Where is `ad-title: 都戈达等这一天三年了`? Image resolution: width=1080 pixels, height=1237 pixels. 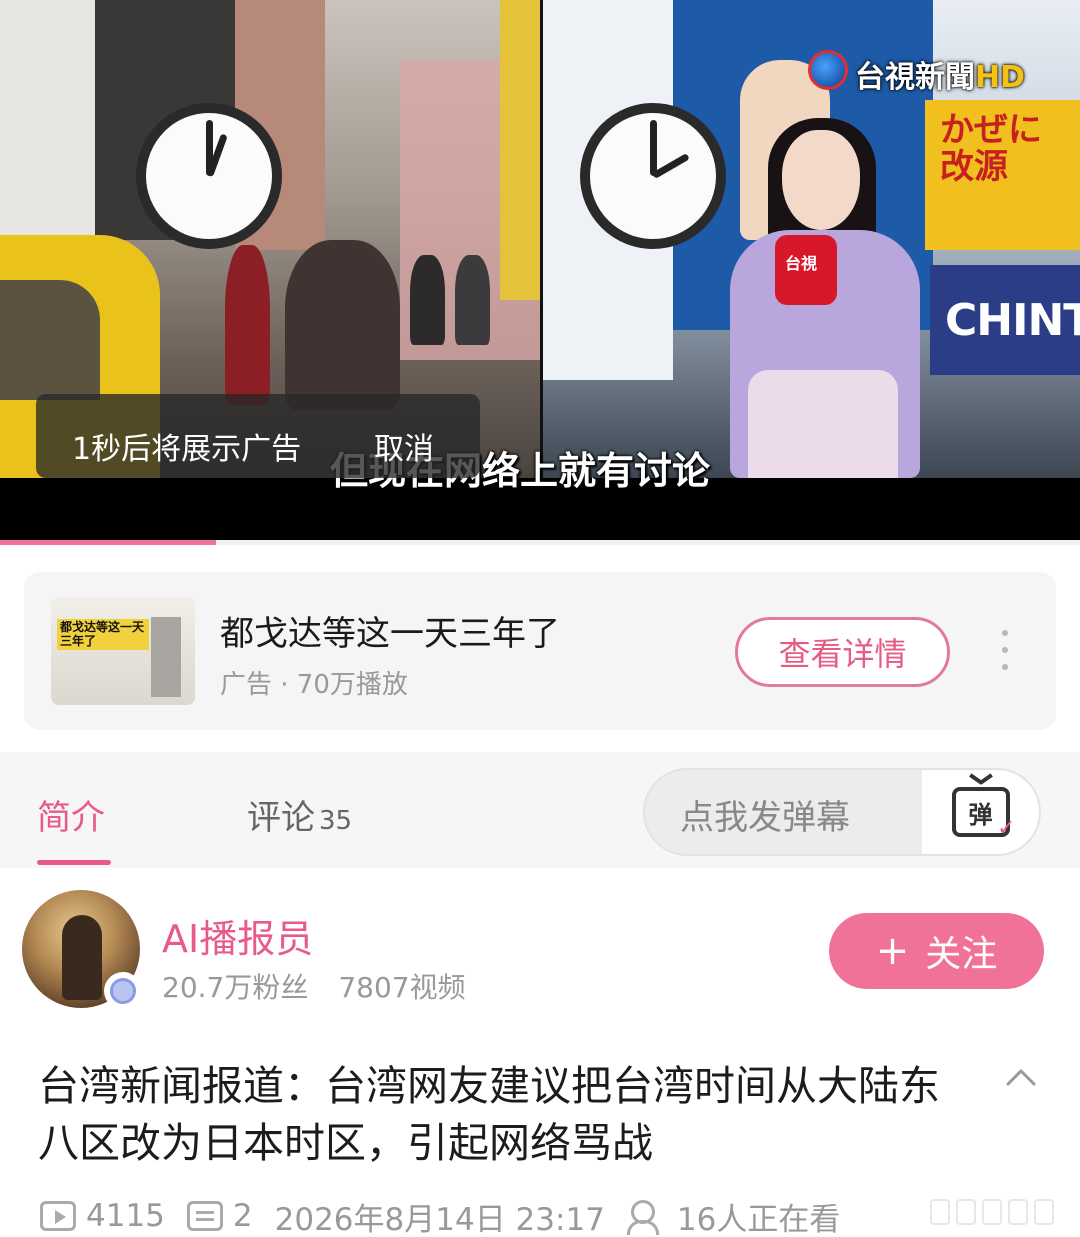 ad-title: 都戈达等这一天三年了 is located at coordinates (390, 630).